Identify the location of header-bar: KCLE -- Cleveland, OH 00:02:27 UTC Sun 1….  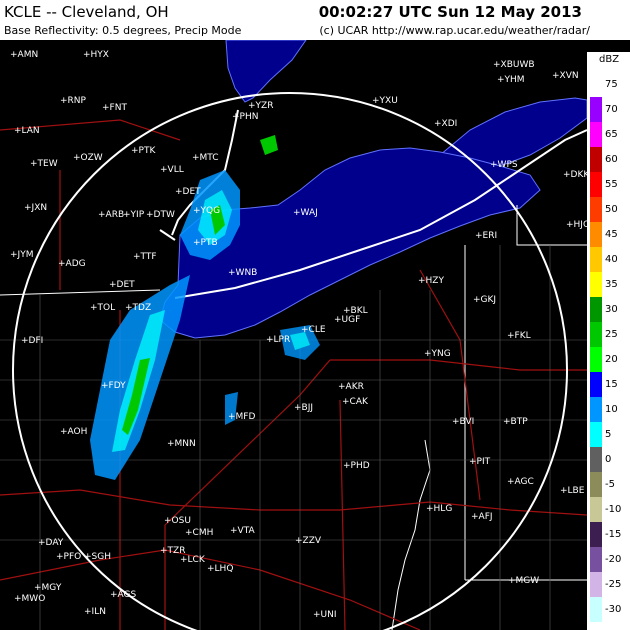
(315, 20).